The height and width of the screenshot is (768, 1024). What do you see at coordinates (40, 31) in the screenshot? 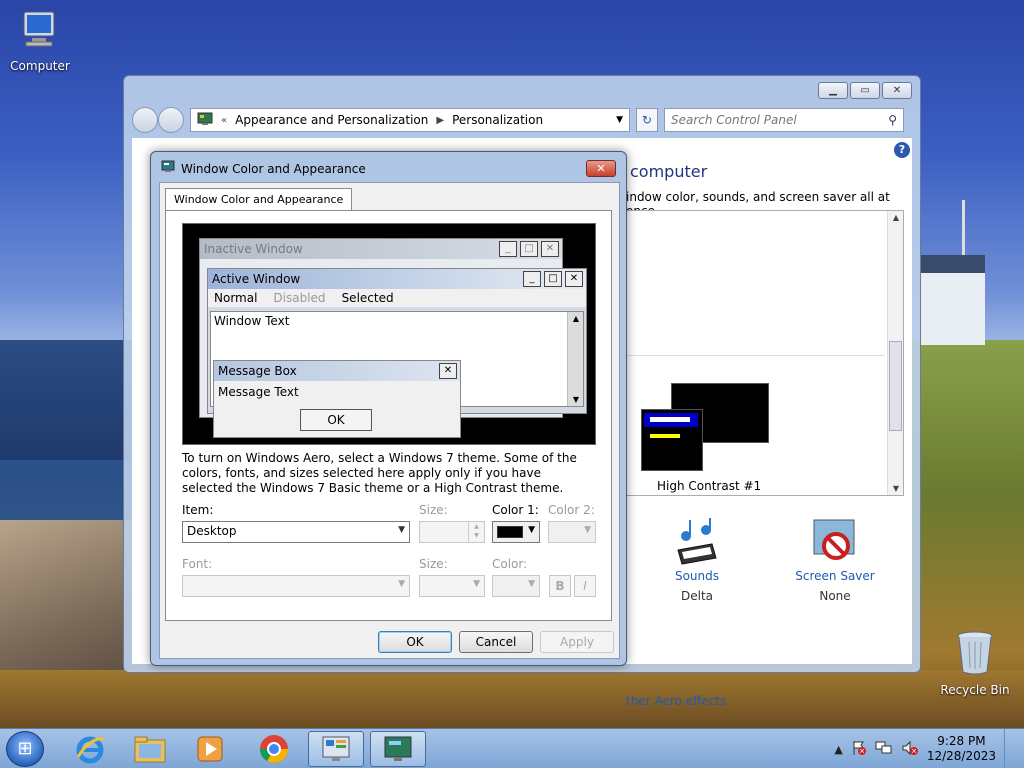
I see `computer-icon` at bounding box center [40, 31].